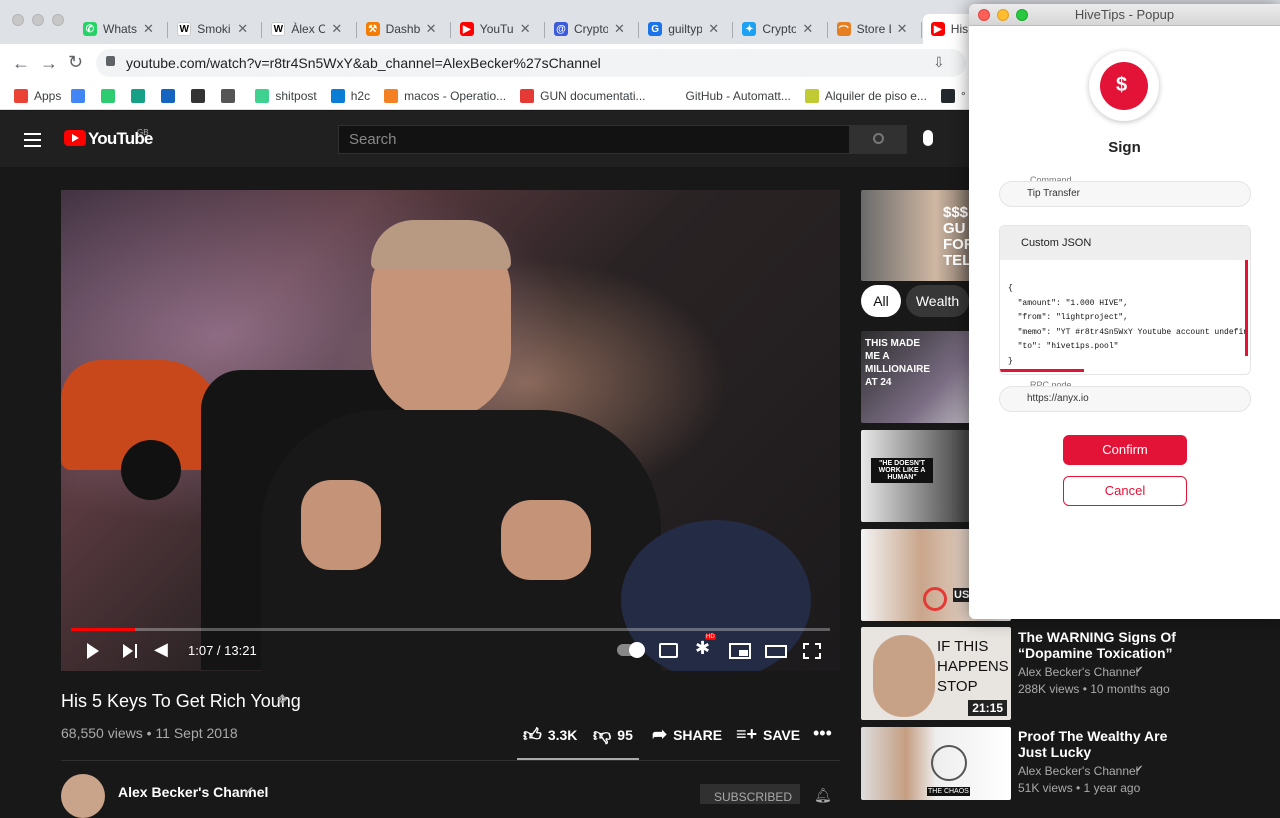  What do you see at coordinates (83, 796) in the screenshot?
I see `channel-avatar` at bounding box center [83, 796].